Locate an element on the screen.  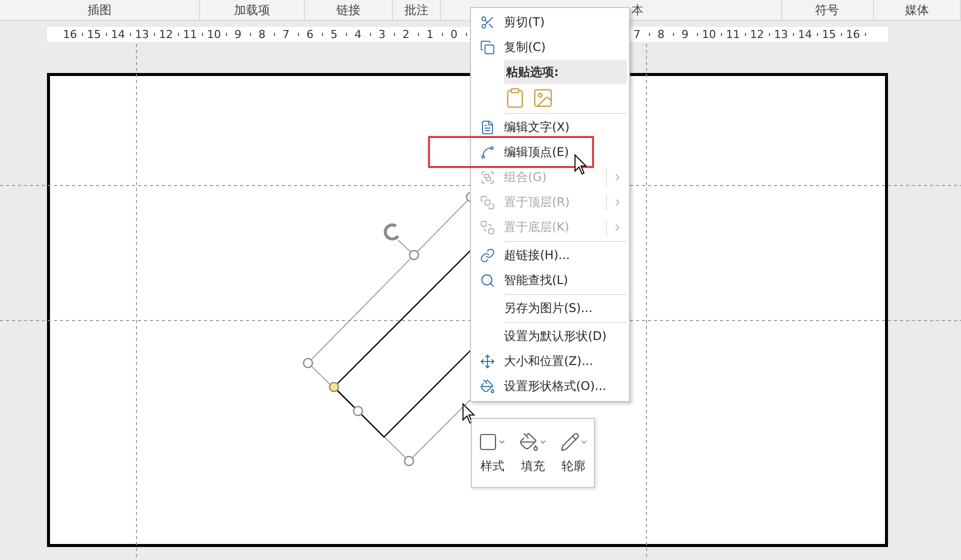
toolbar-button: 填充 is located at coordinates (532, 453).